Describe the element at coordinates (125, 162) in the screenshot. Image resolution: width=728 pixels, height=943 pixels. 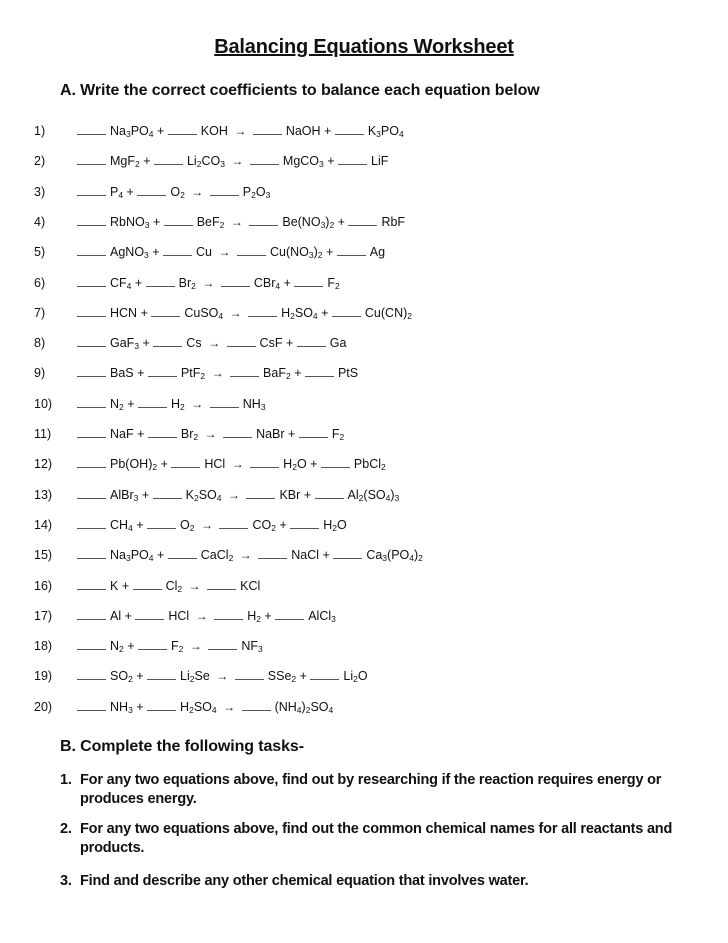
I see `compound-formula: MgF2` at that location.